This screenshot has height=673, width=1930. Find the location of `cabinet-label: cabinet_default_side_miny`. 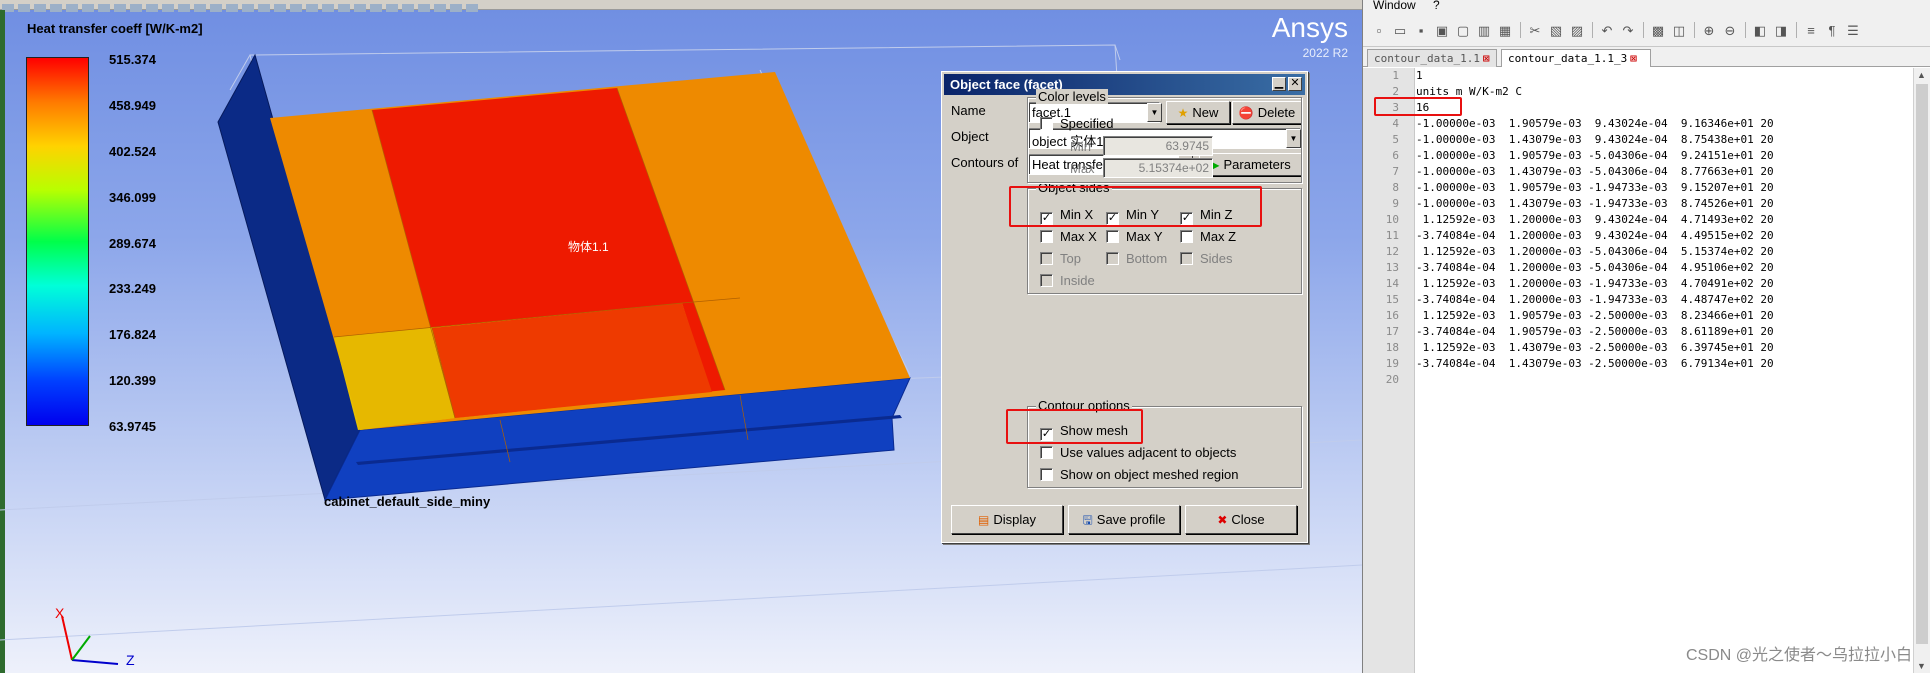

cabinet-label: cabinet_default_side_miny is located at coordinates (407, 501).